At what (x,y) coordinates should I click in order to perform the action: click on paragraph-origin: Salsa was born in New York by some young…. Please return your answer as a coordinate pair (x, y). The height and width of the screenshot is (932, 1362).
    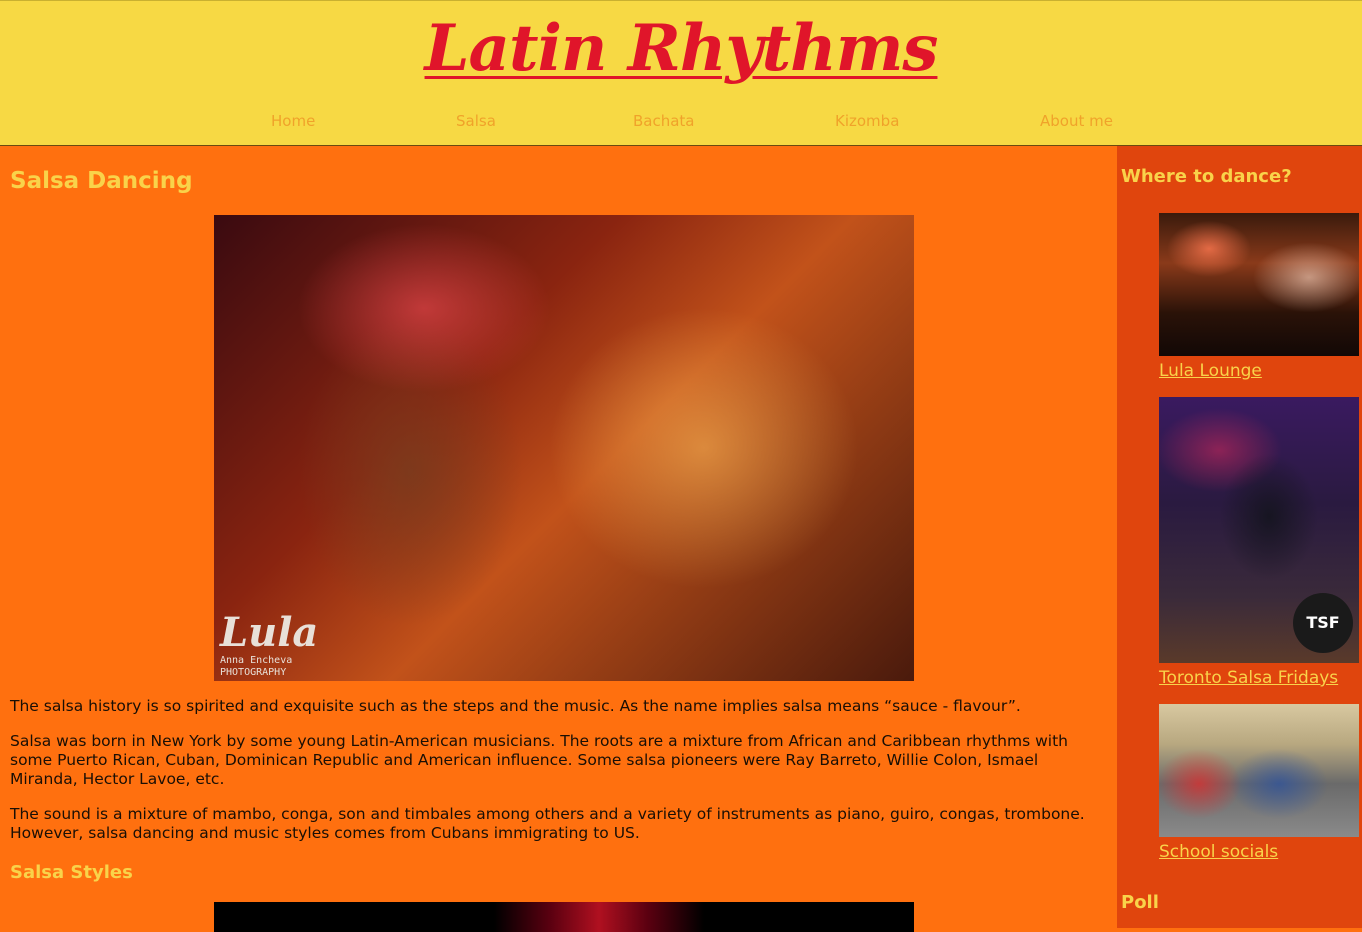
    Looking at the image, I should click on (539, 760).